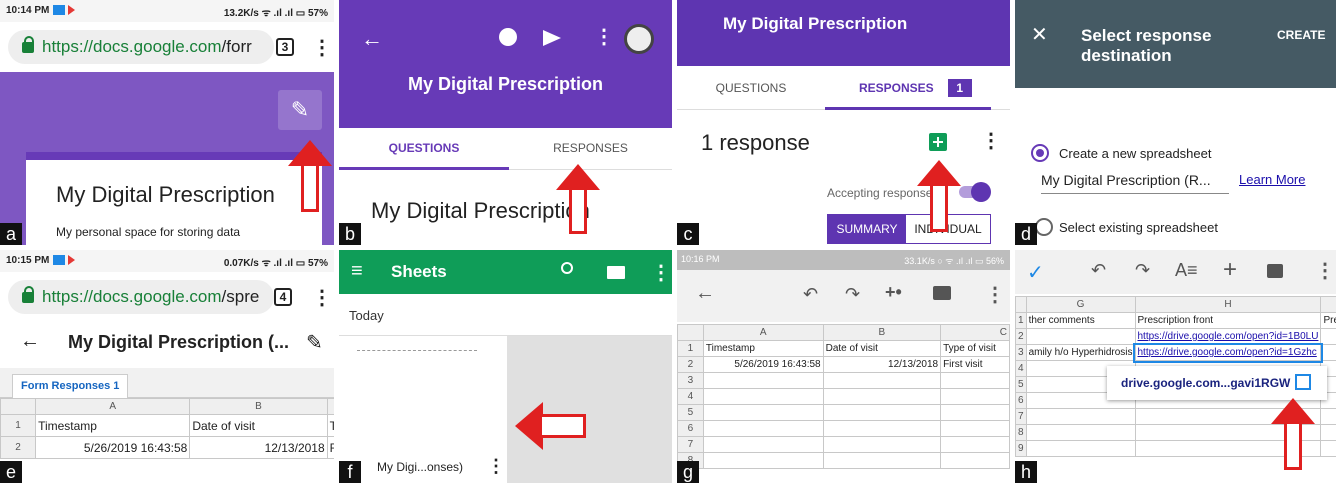 This screenshot has height=483, width=1336. What do you see at coordinates (1035, 272) in the screenshot?
I see `check-icon: ✓` at bounding box center [1035, 272].